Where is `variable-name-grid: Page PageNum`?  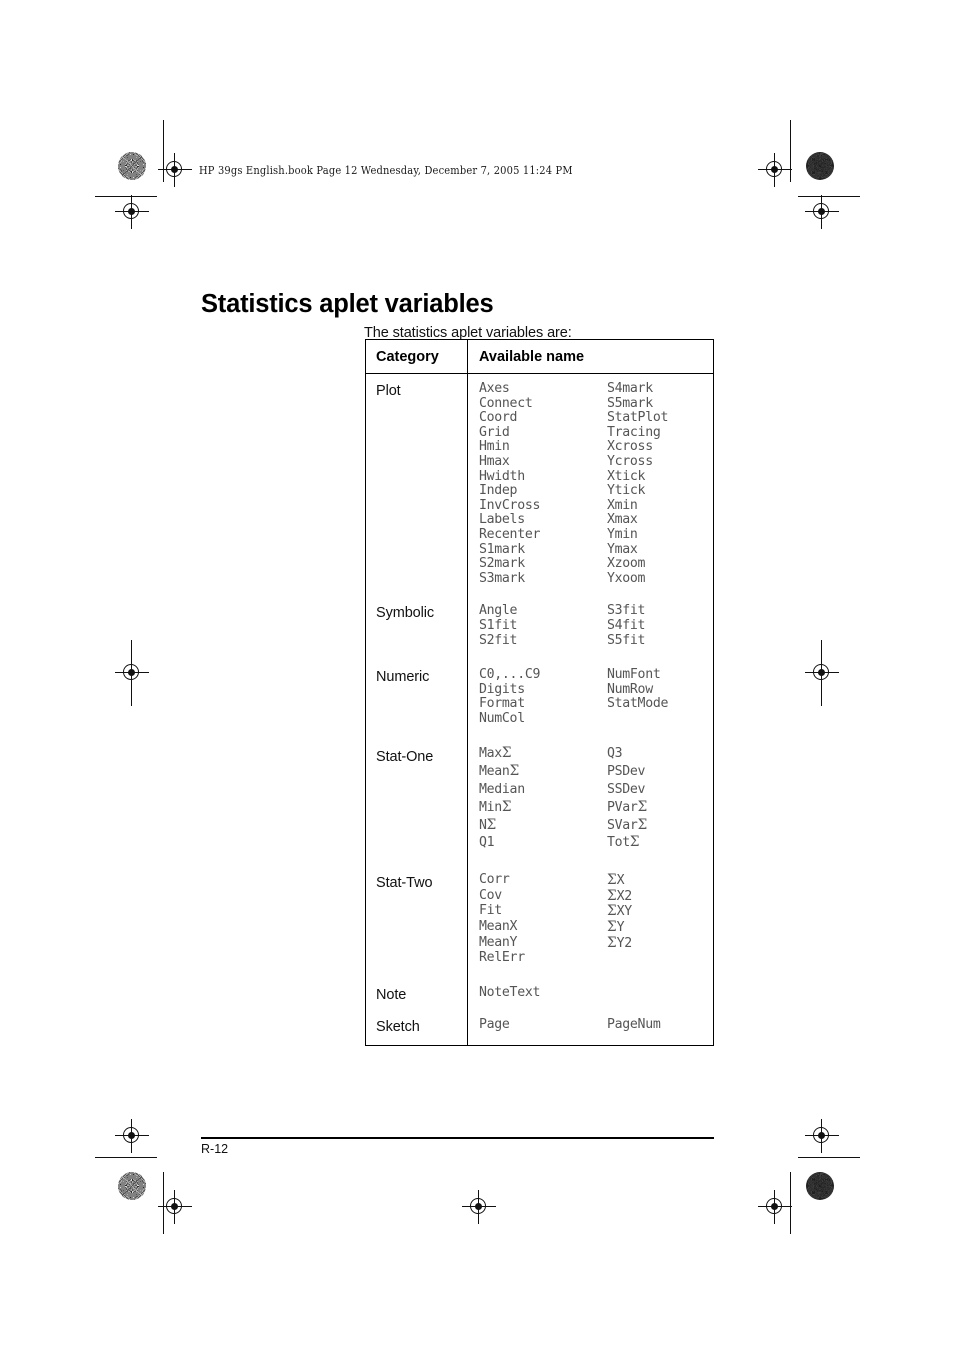 variable-name-grid: Page PageNum is located at coordinates (596, 1025).